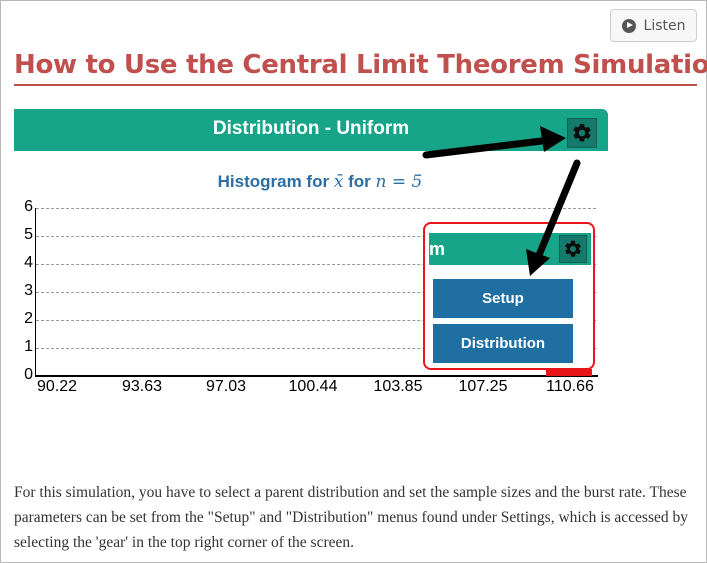 The width and height of the screenshot is (707, 563). Describe the element at coordinates (570, 386) in the screenshot. I see `x-tick-label: 110.66` at that location.